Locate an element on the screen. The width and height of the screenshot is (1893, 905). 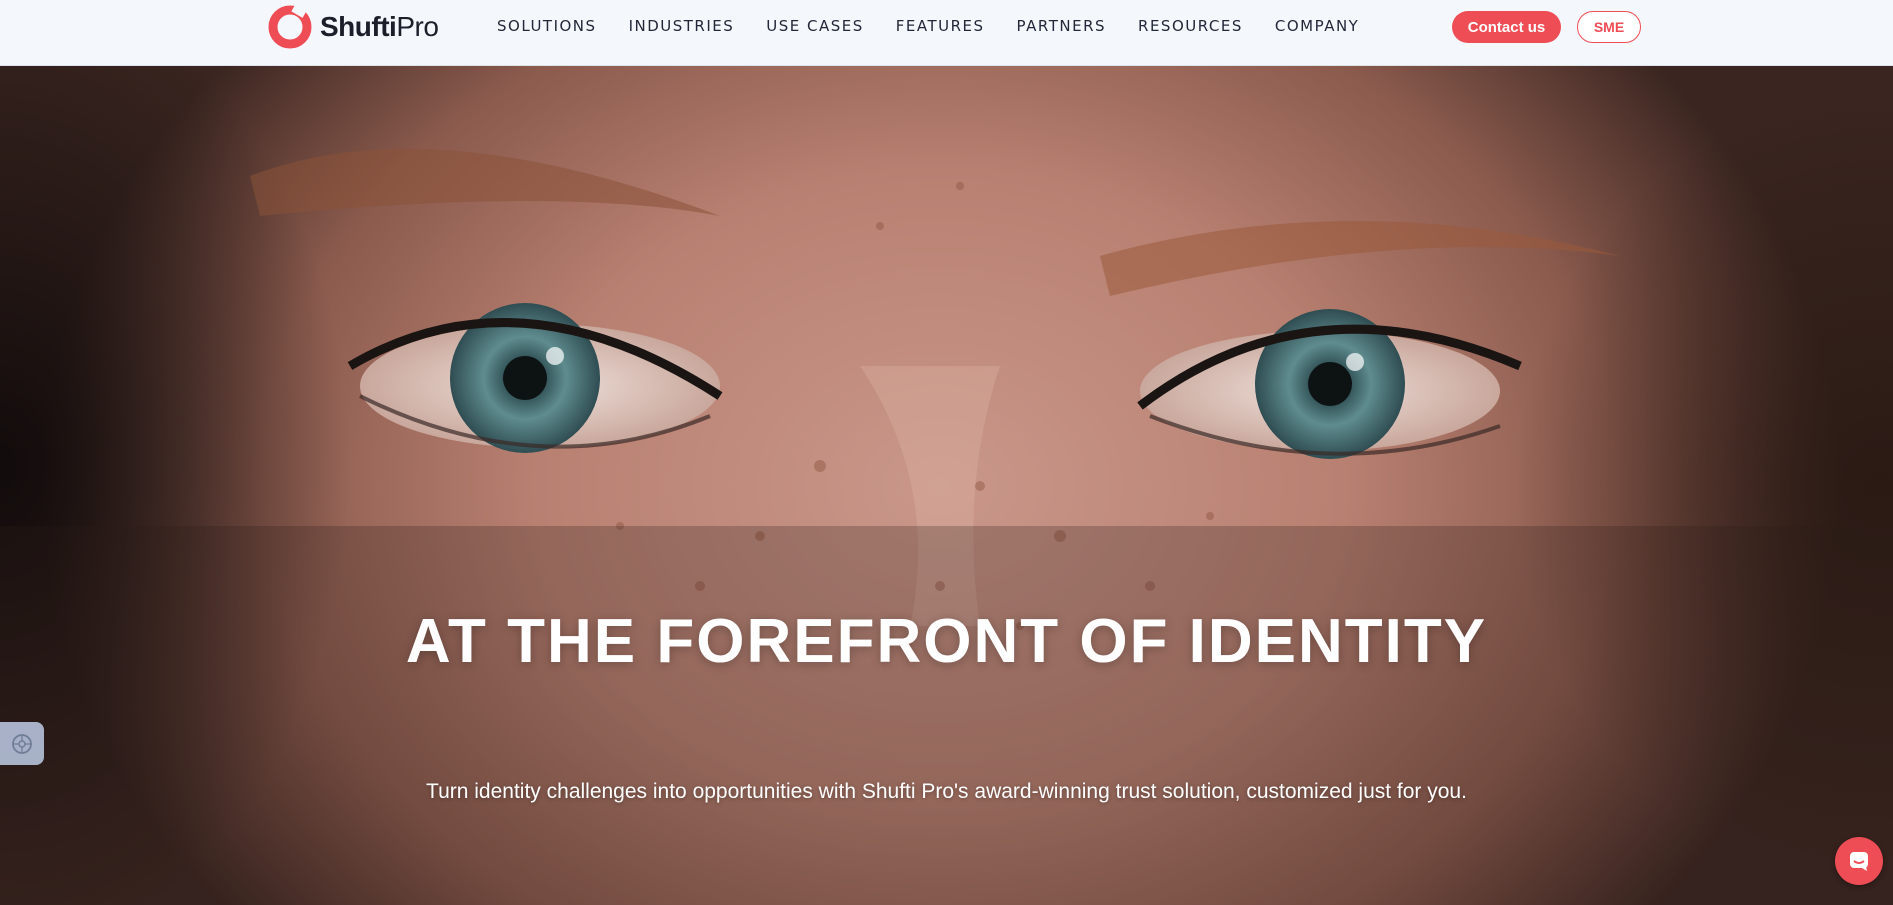
nav-solutions: SOLUTIONS is located at coordinates (547, 26).